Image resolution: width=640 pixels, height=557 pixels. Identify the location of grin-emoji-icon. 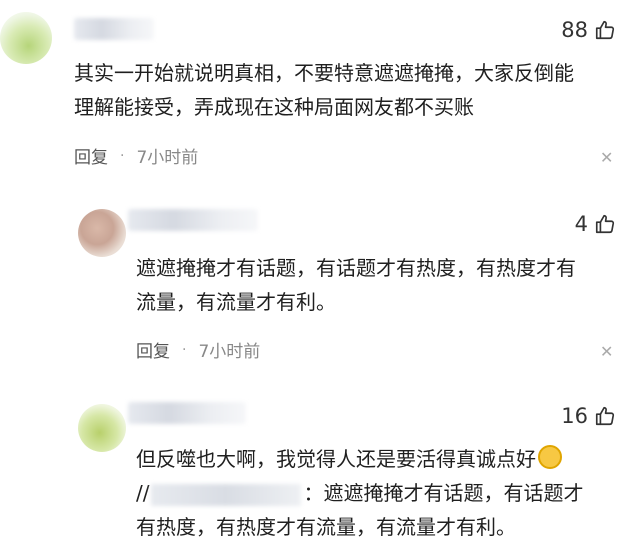
(550, 457).